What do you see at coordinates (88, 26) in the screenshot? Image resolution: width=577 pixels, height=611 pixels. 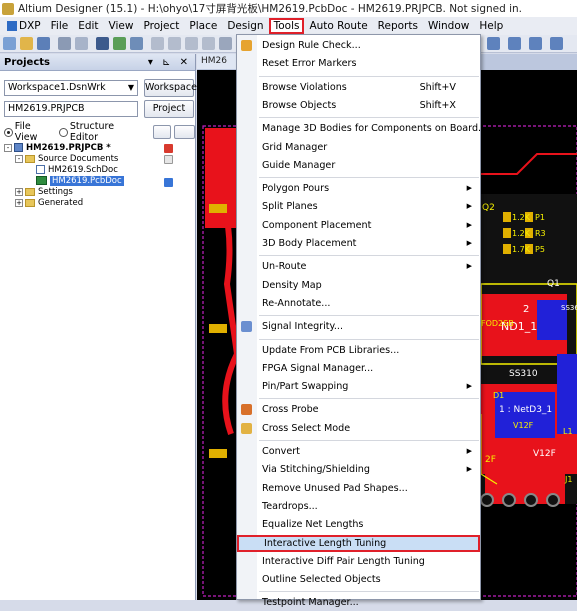 I see `menu-edit: Edit` at bounding box center [88, 26].